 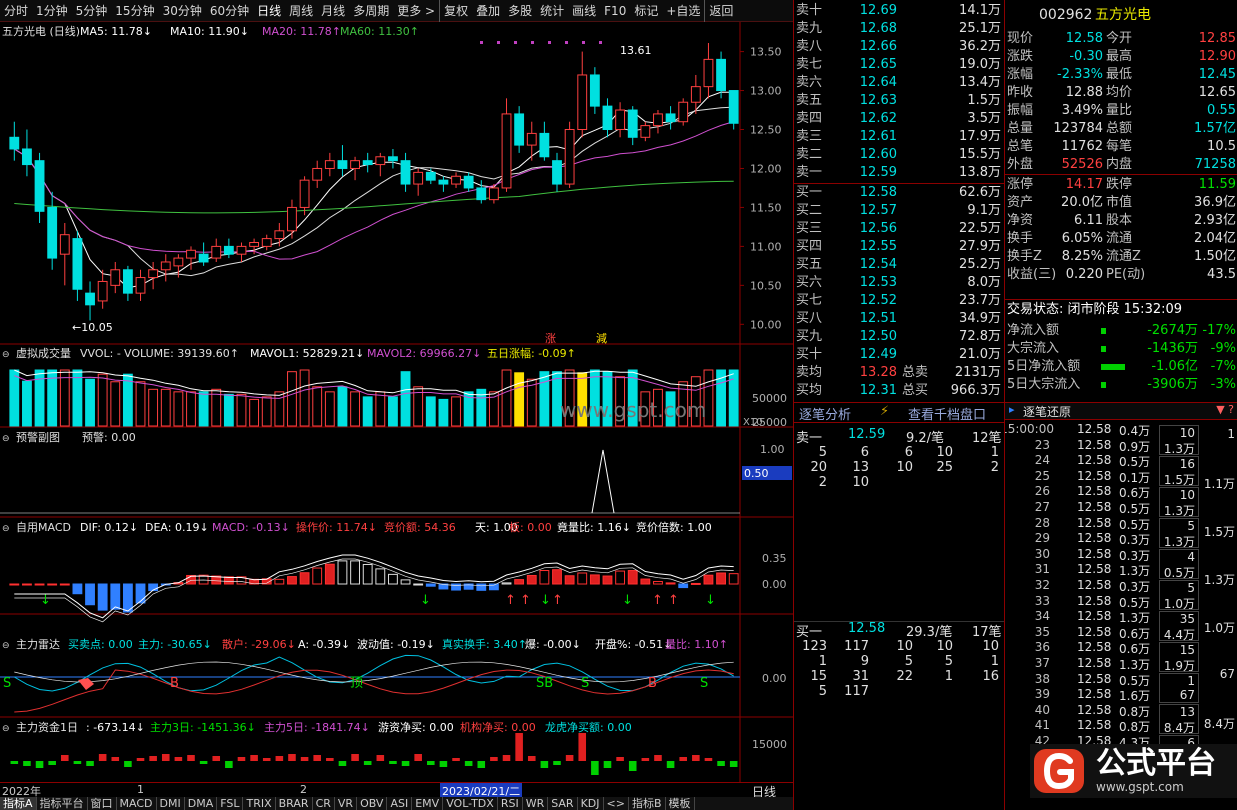 What do you see at coordinates (371, 11) in the screenshot?
I see `toolbar-item-9: 多周期` at bounding box center [371, 11].